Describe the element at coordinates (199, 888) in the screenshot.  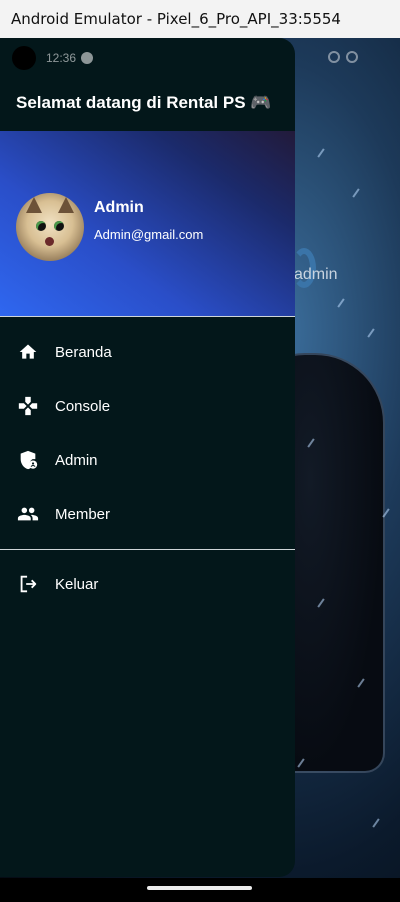
I see `gesture-navigation-handle` at that location.